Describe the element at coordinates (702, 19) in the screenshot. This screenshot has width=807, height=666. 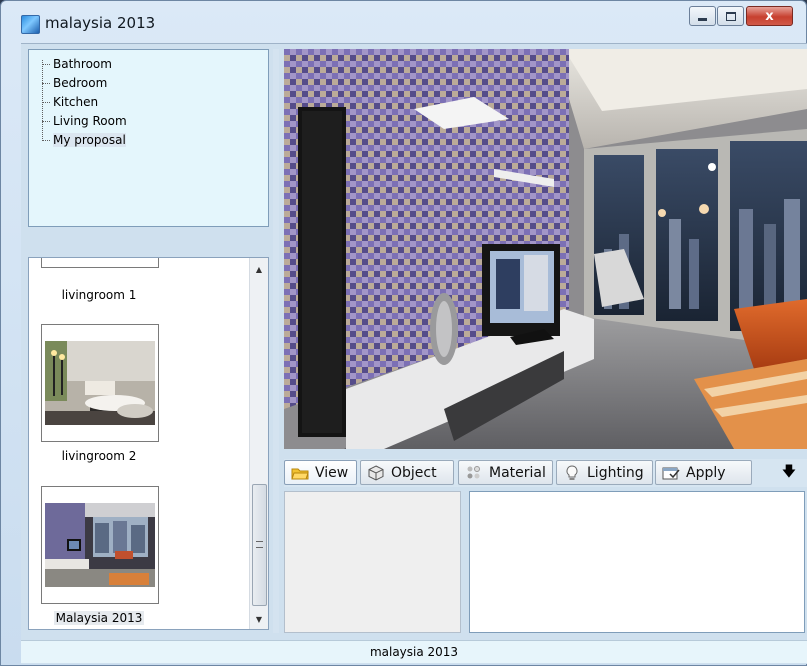
I see `minimize-icon` at that location.